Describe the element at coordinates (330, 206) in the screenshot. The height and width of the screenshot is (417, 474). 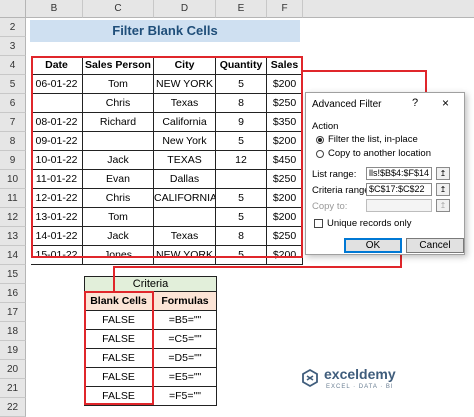
I see `copy-to-label: Copy to:` at that location.